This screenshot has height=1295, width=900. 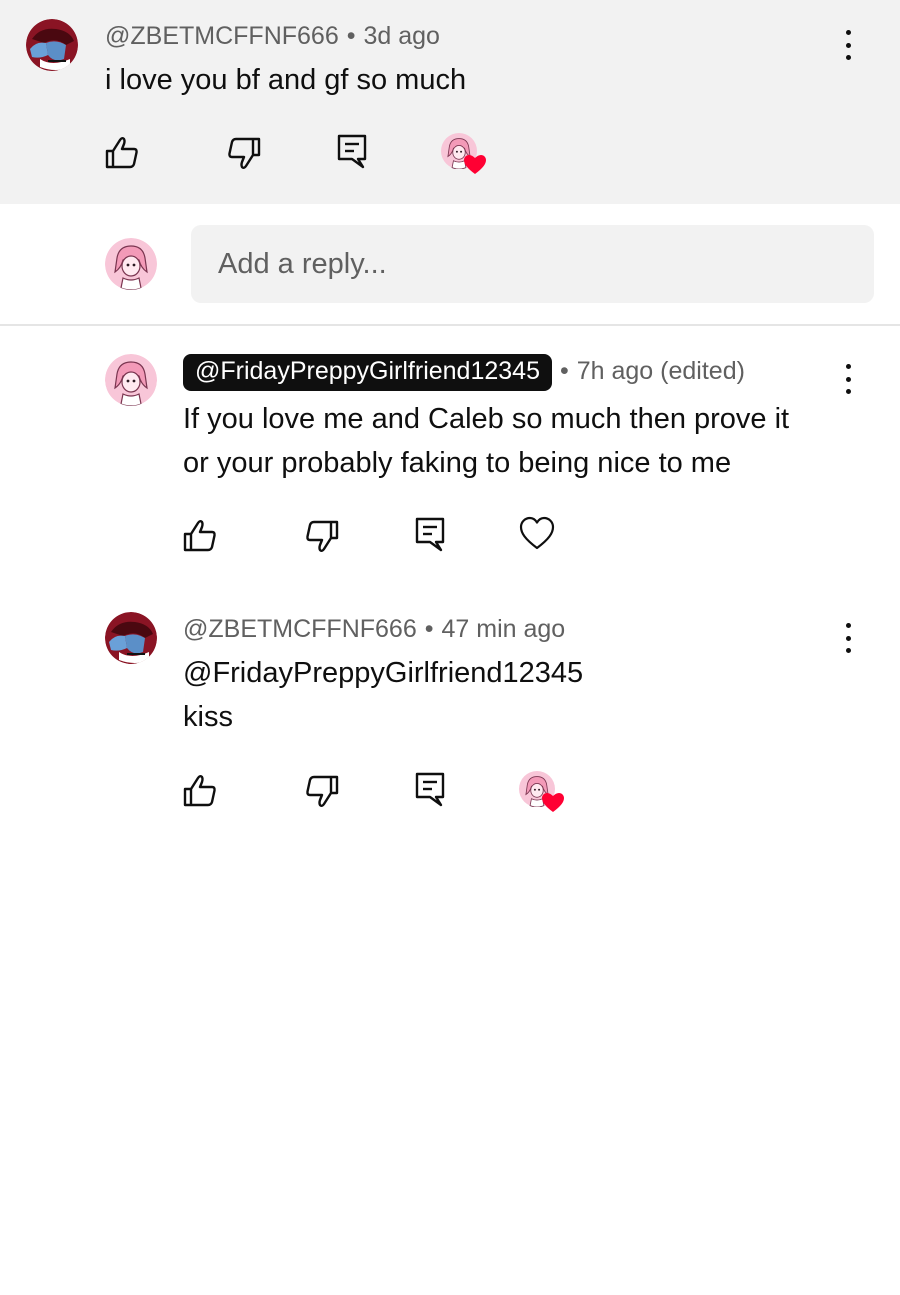 What do you see at coordinates (661, 371) in the screenshot?
I see `reply-time: 7h ago (edited)` at bounding box center [661, 371].